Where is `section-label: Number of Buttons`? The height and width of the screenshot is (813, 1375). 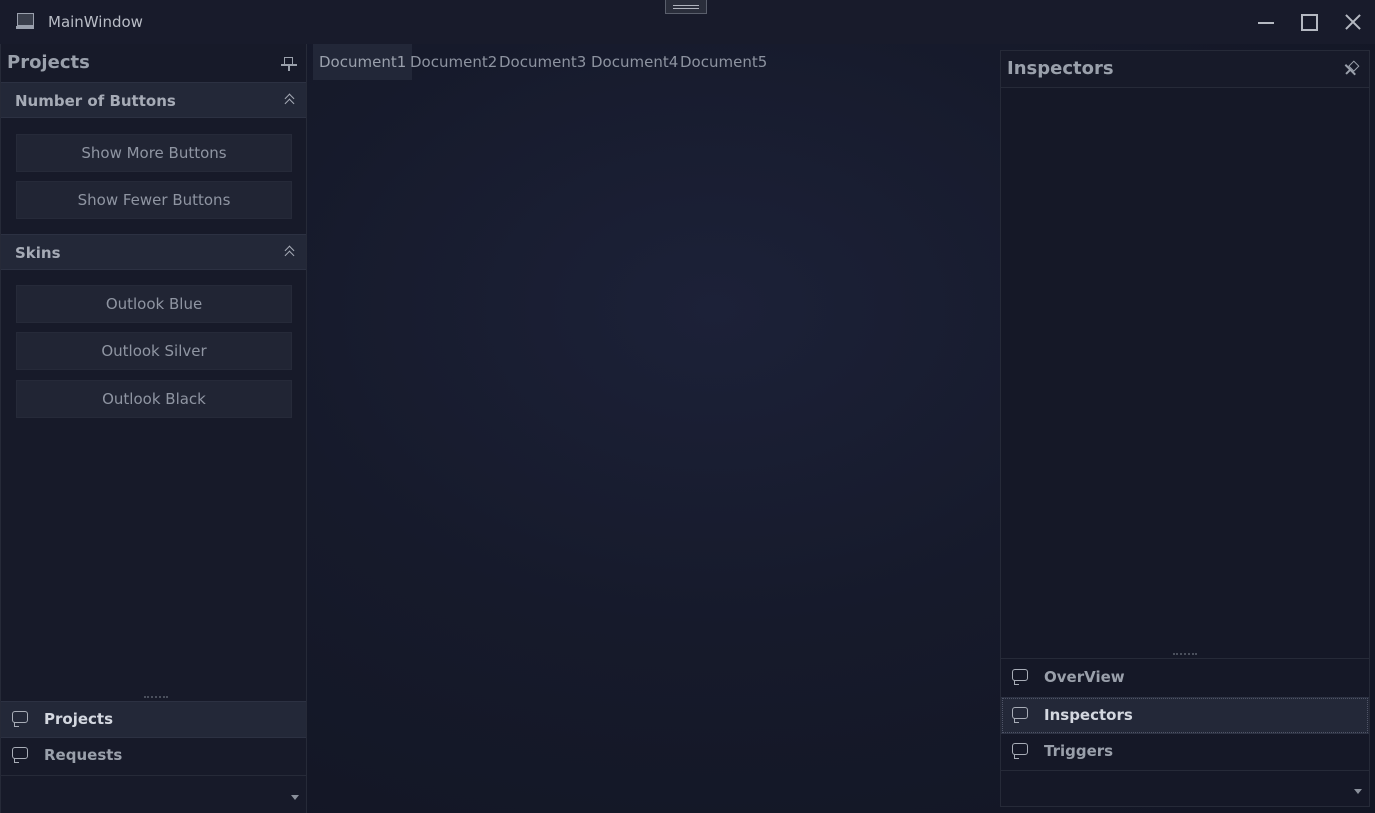 section-label: Number of Buttons is located at coordinates (95, 101).